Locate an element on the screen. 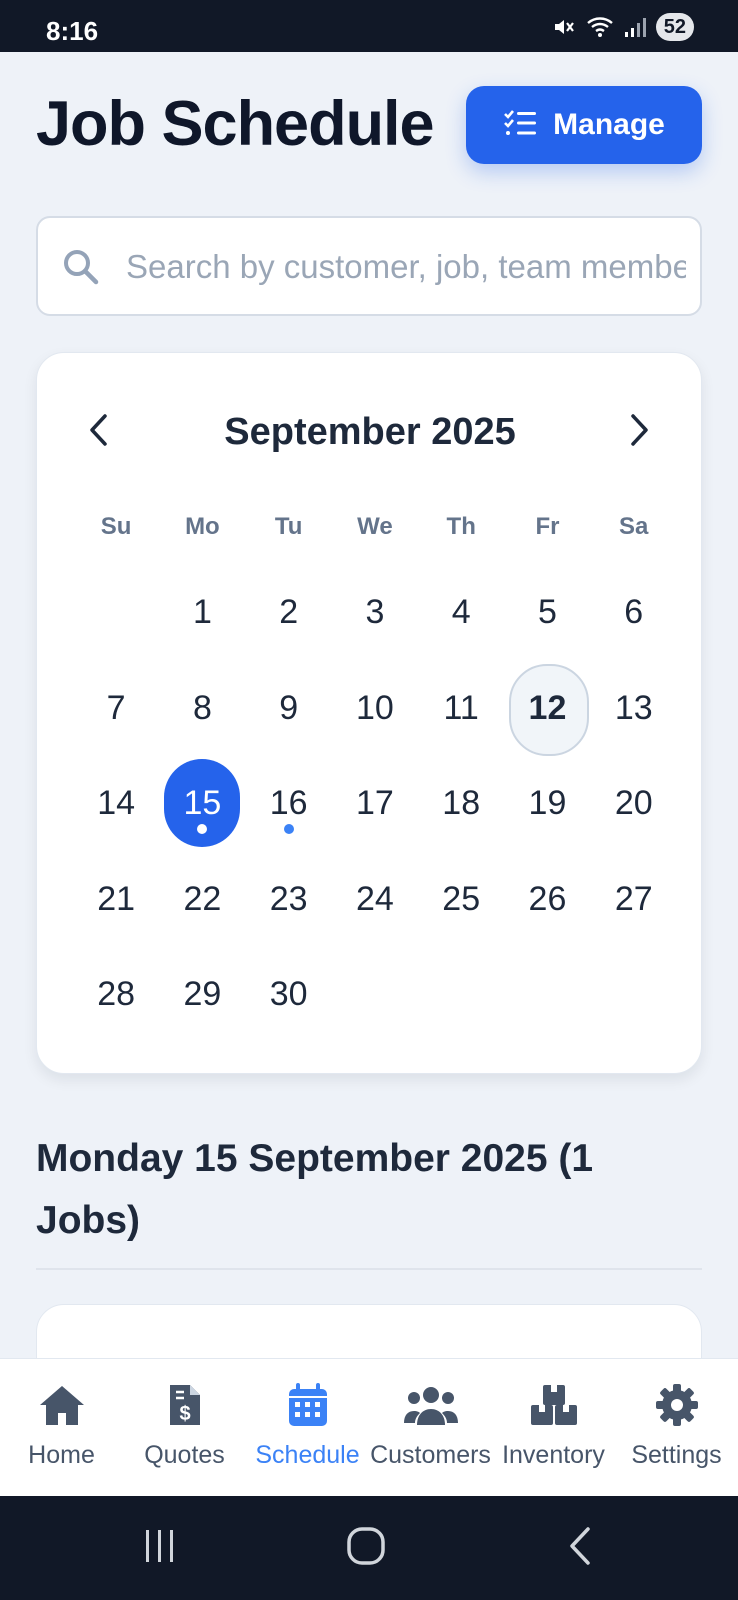 Image resolution: width=738 pixels, height=1600 pixels. calendar-day-25: 25 is located at coordinates (461, 900).